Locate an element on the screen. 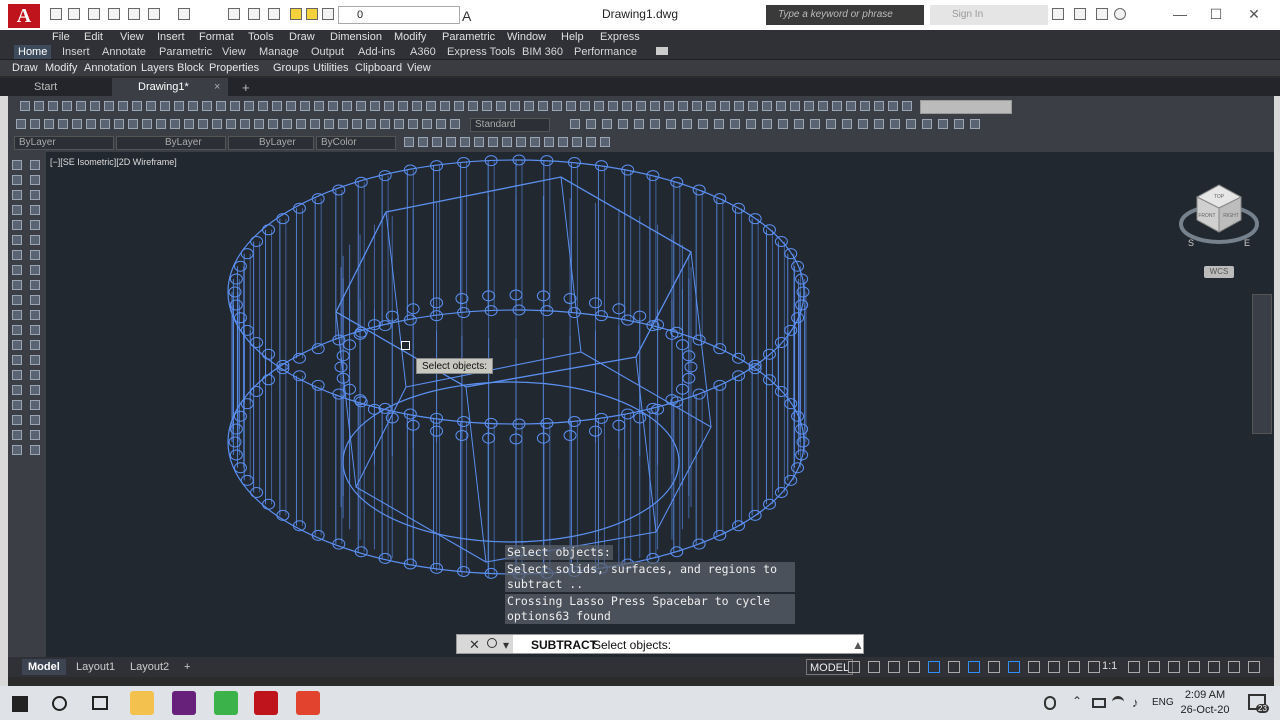  menu-file: File is located at coordinates (61, 37).